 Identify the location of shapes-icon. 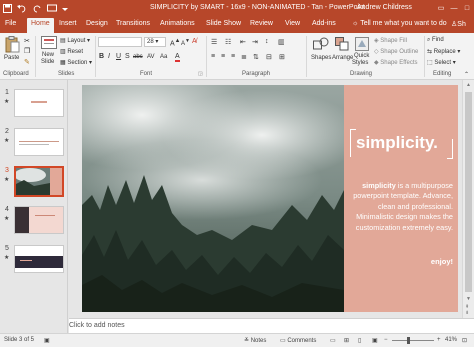
(321, 44).